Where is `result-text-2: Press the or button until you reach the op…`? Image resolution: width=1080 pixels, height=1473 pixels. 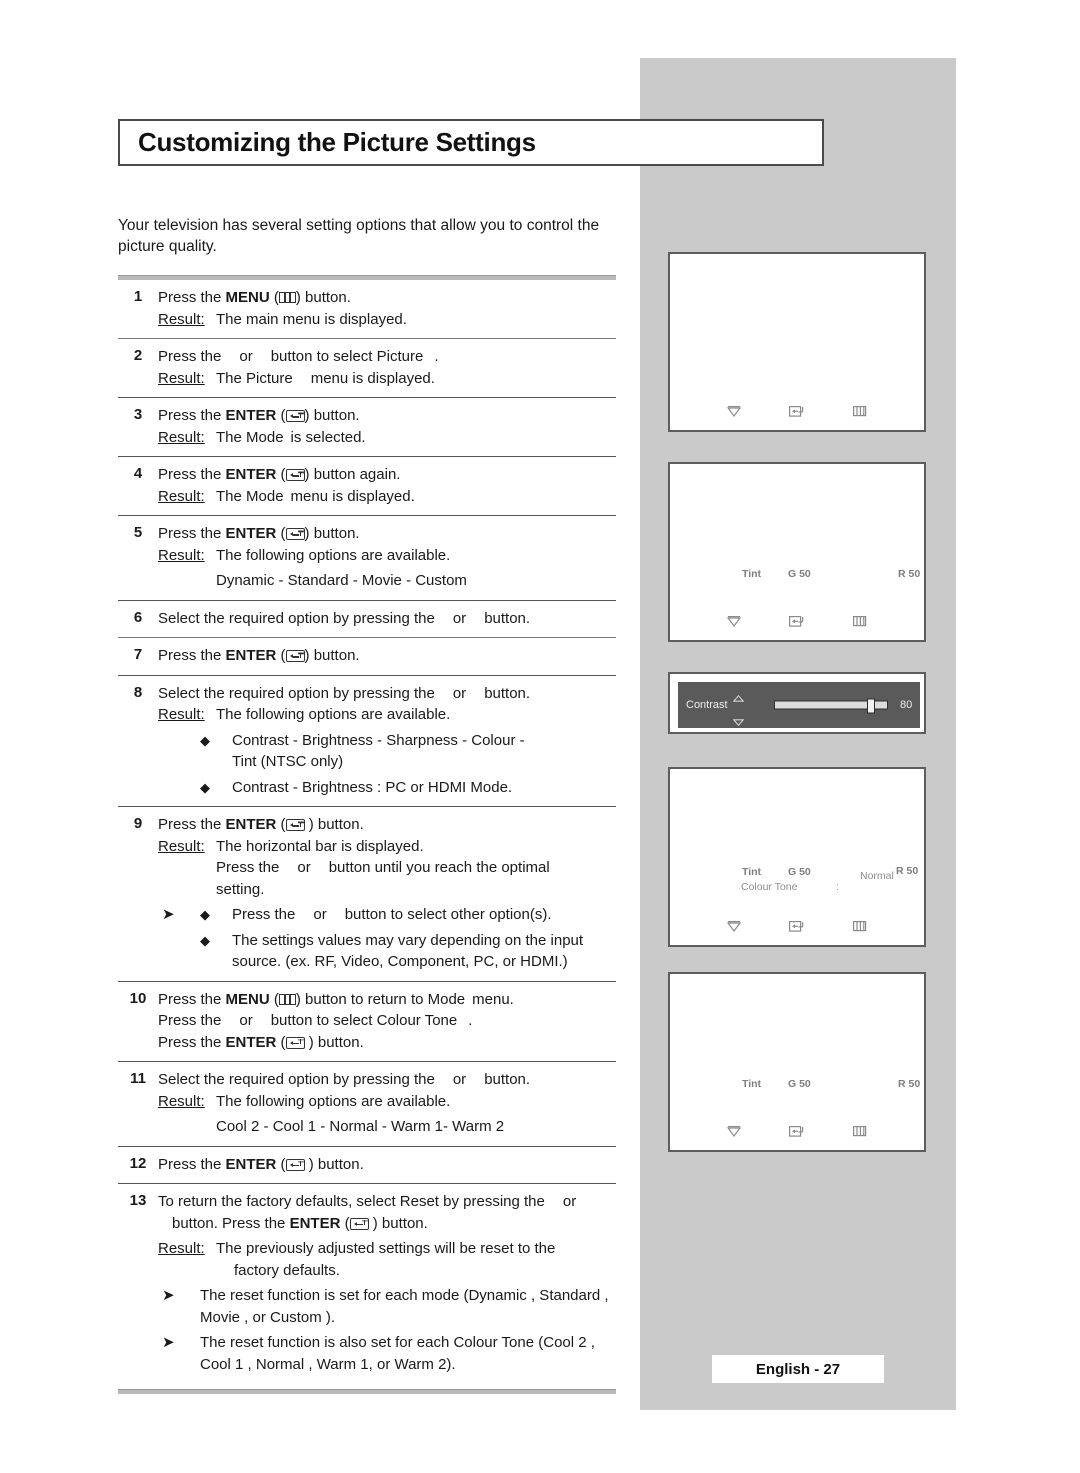
result-text-2: Press the or button until you reach the op… is located at coordinates (417, 868).